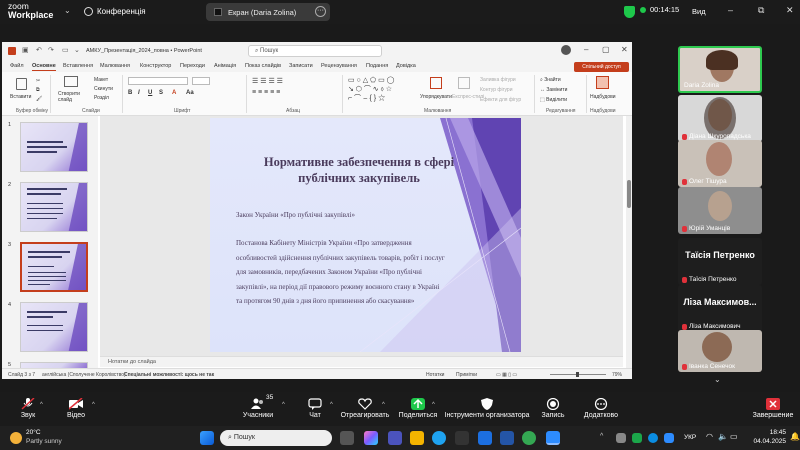  I want to click on file-explorer-icon, so click(417, 438).